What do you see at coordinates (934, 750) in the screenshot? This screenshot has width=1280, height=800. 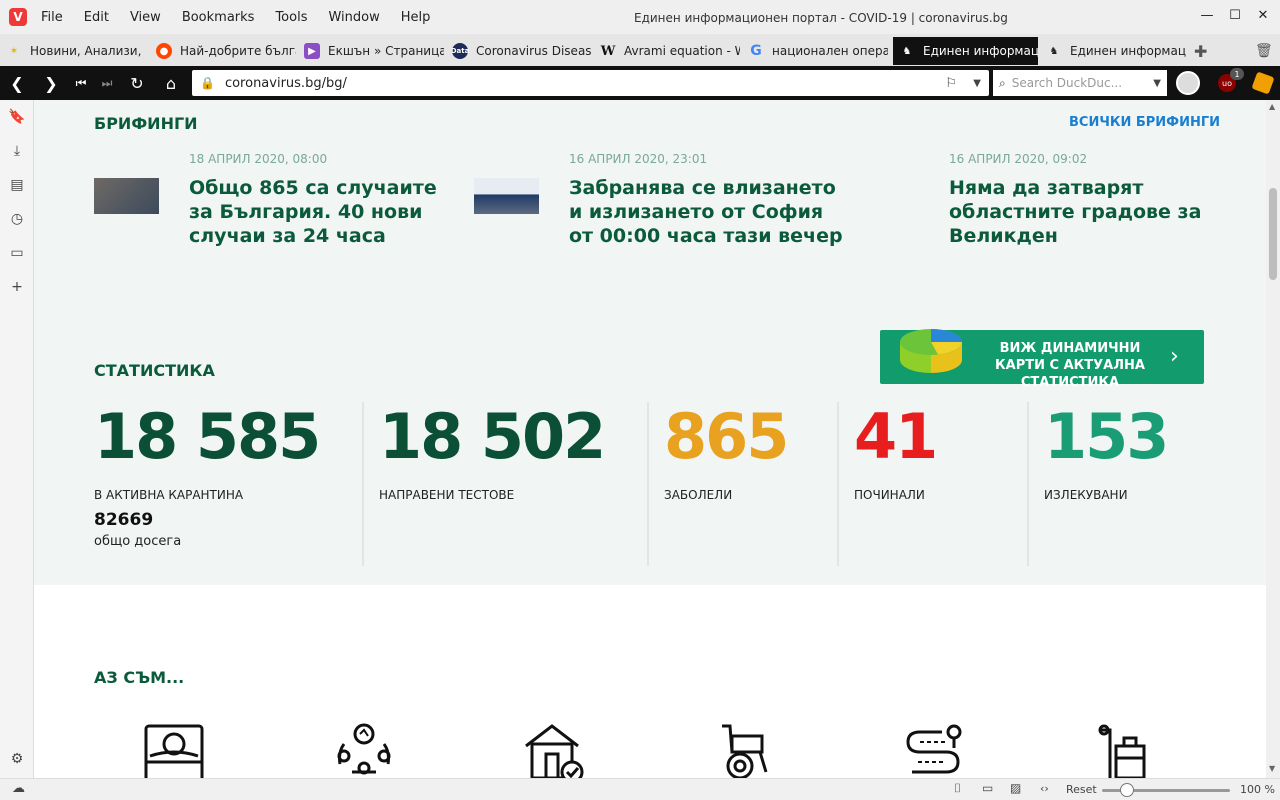 I see `travel-route-icon` at bounding box center [934, 750].